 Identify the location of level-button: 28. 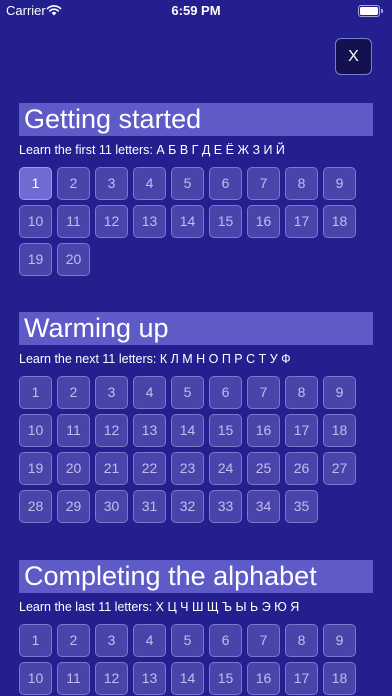
(35, 506).